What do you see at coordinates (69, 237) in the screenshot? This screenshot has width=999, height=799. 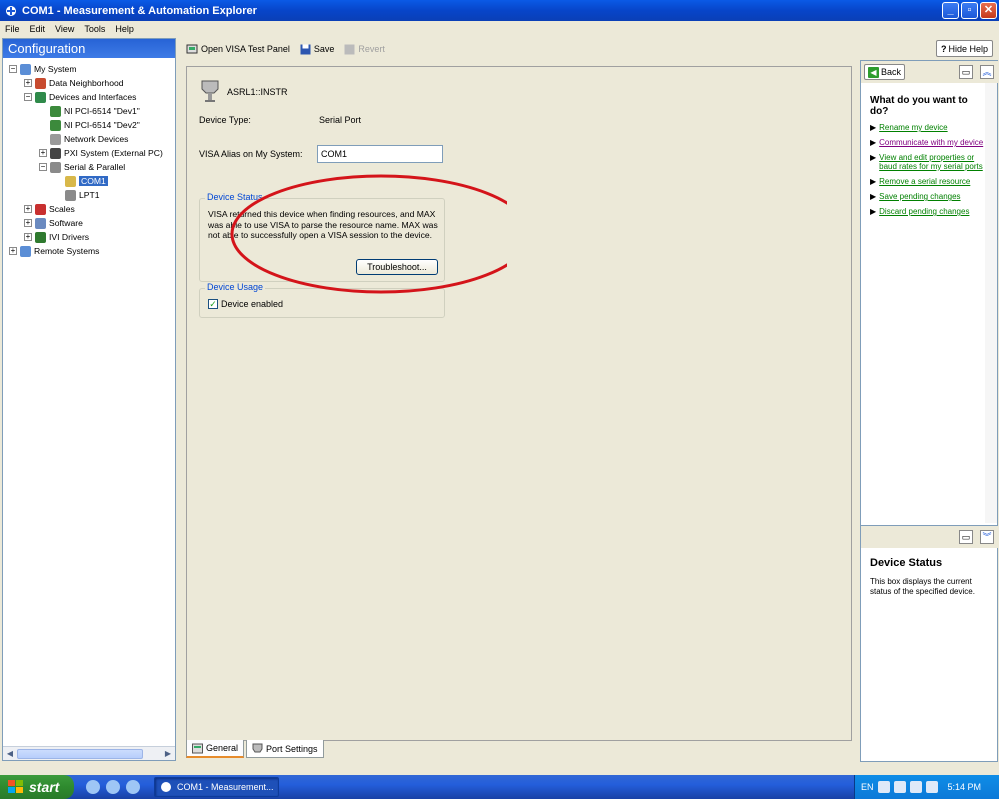 I see `tree-item-label: IVI Drivers` at bounding box center [69, 237].